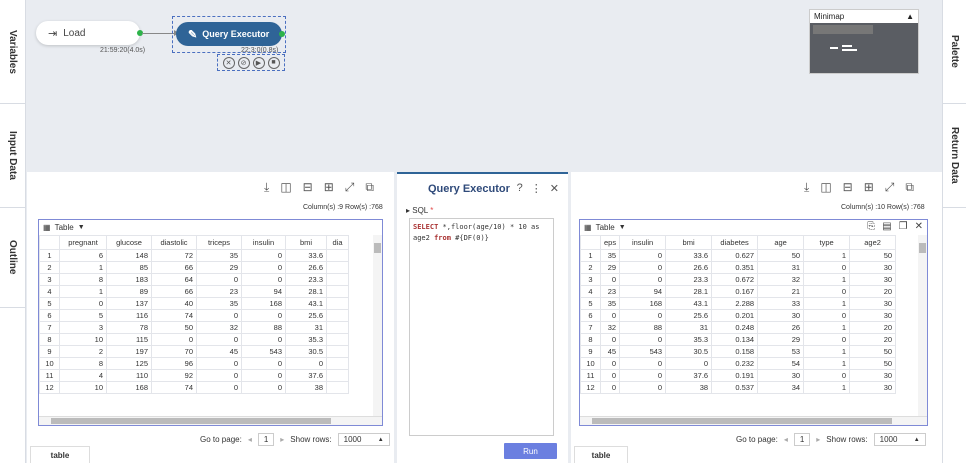 The image size is (966, 463). Describe the element at coordinates (194, 327) in the screenshot. I see `table-row: 7 3 78 50 32 88 31` at that location.